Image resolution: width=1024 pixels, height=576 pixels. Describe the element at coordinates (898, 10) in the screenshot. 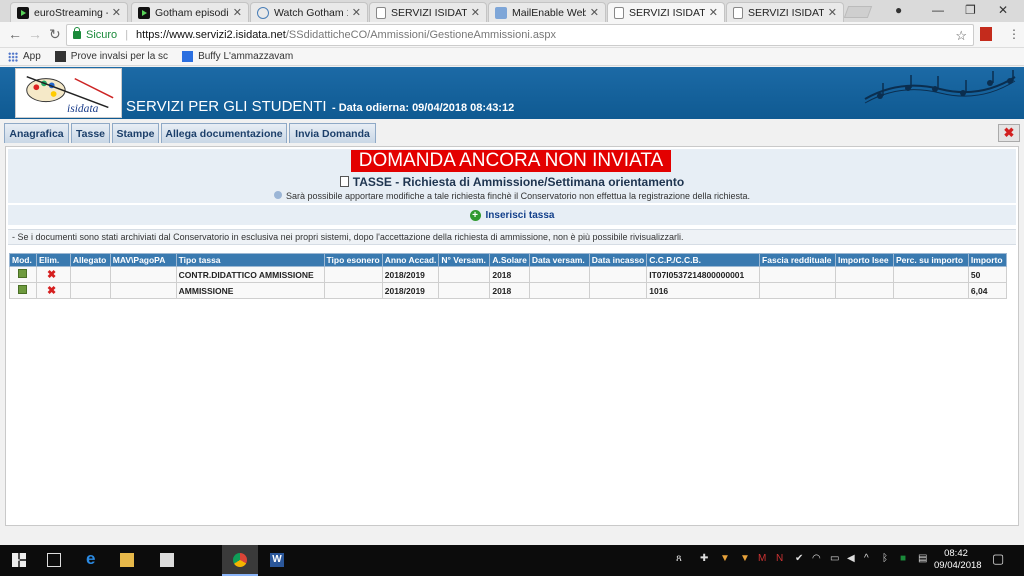

I see `profile-icon: ●` at that location.